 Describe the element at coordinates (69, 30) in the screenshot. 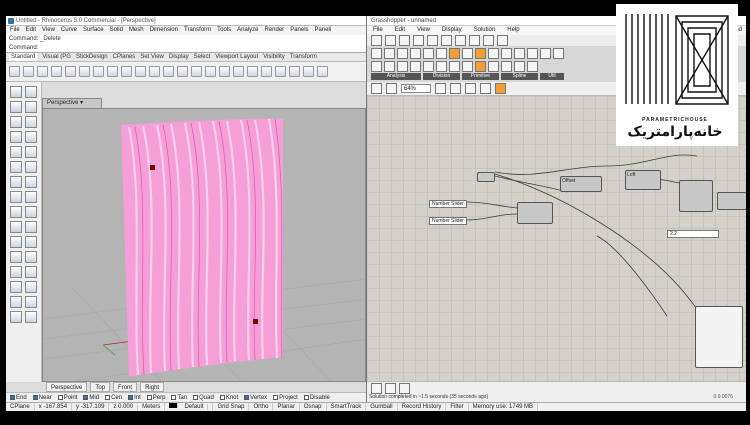

I see `menu-curve: Curve` at that location.